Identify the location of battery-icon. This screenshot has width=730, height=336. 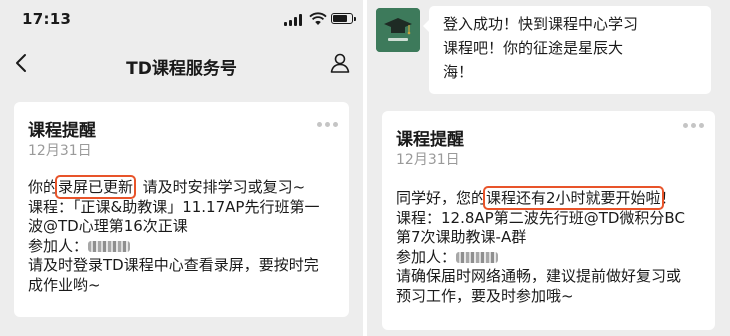
(343, 18).